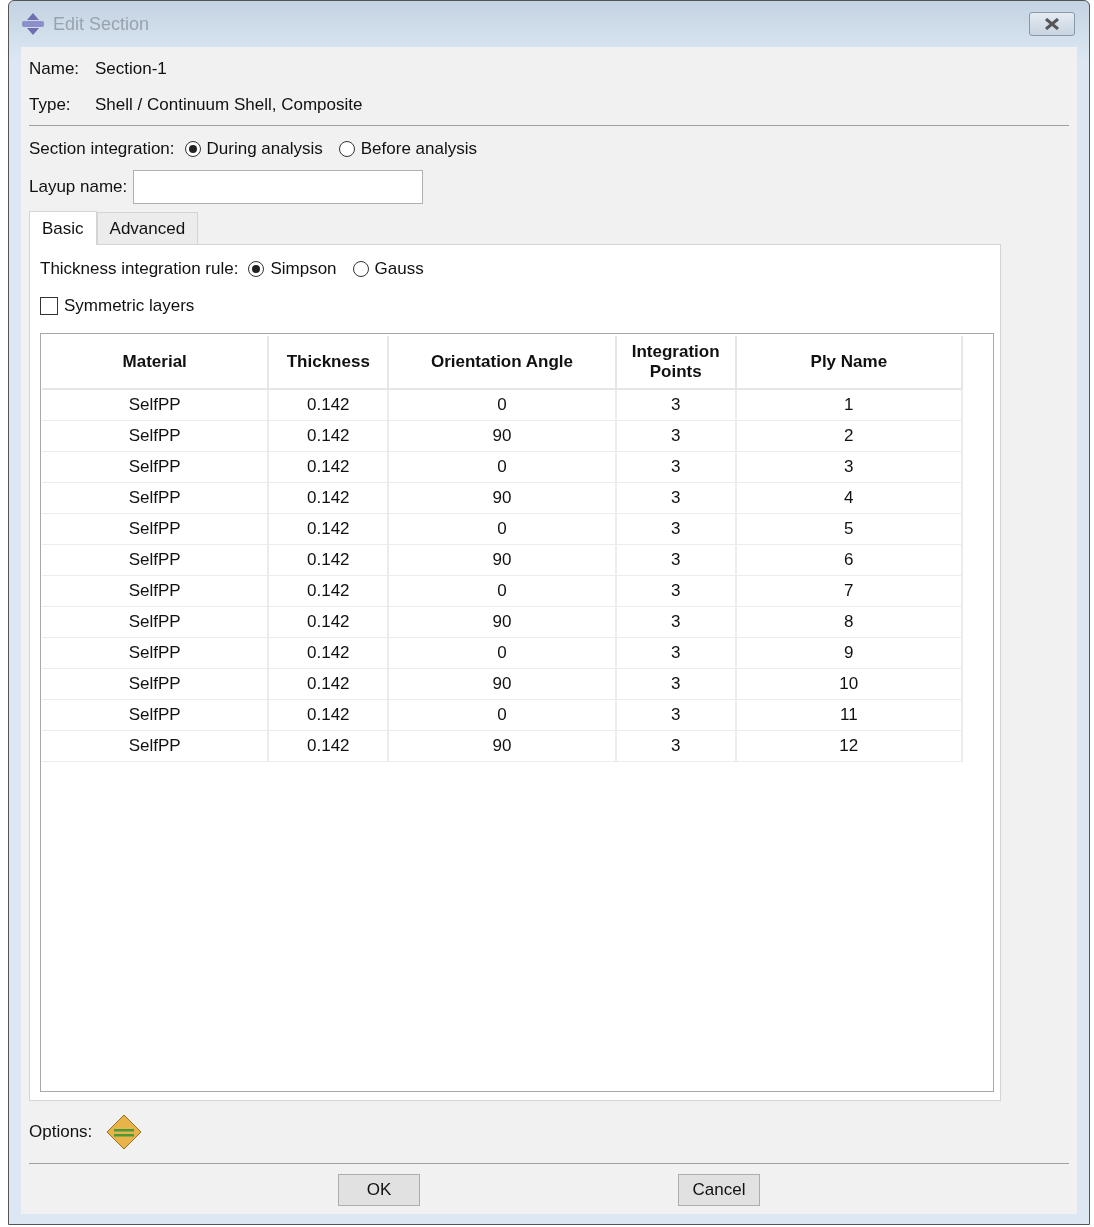 The height and width of the screenshot is (1227, 1094). What do you see at coordinates (675, 362) in the screenshot?
I see `column-header: Integration Points` at bounding box center [675, 362].